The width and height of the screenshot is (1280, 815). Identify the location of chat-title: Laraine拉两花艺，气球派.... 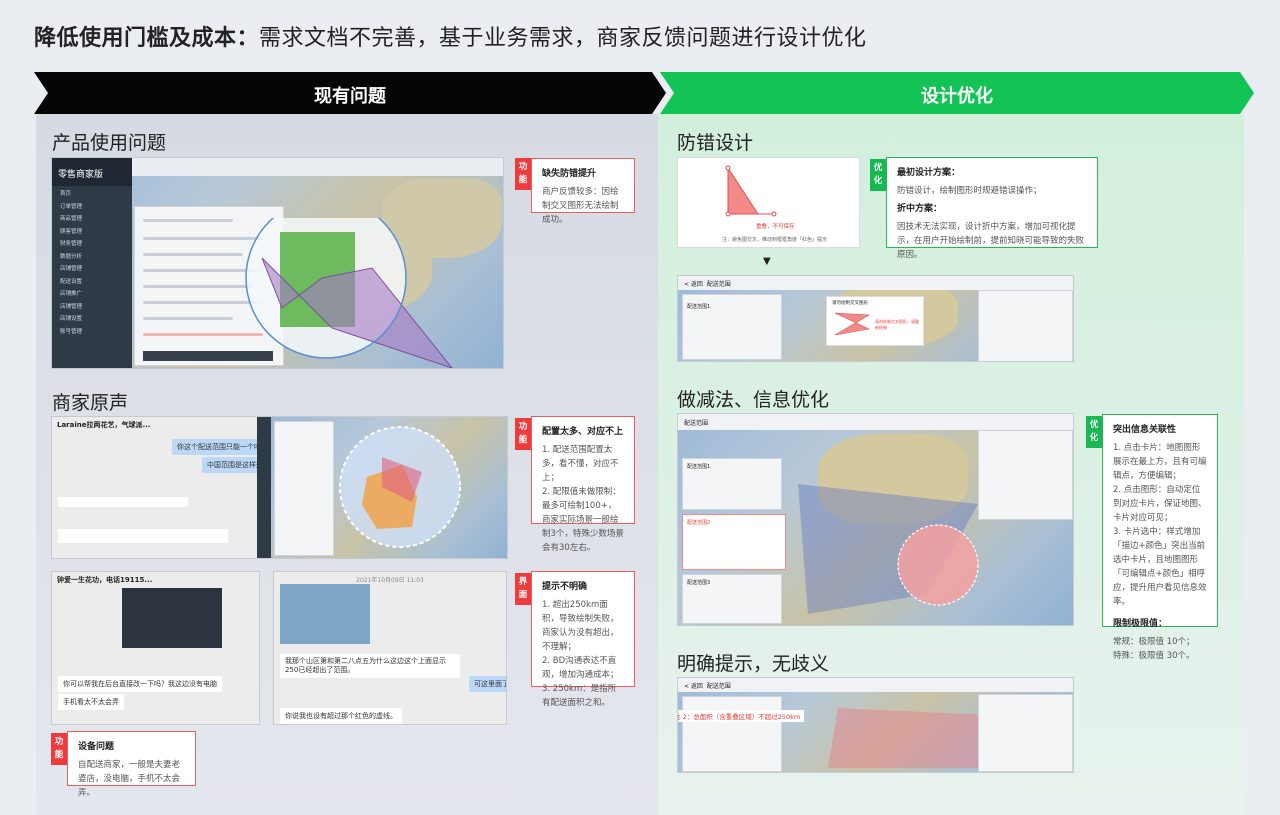
(104, 425).